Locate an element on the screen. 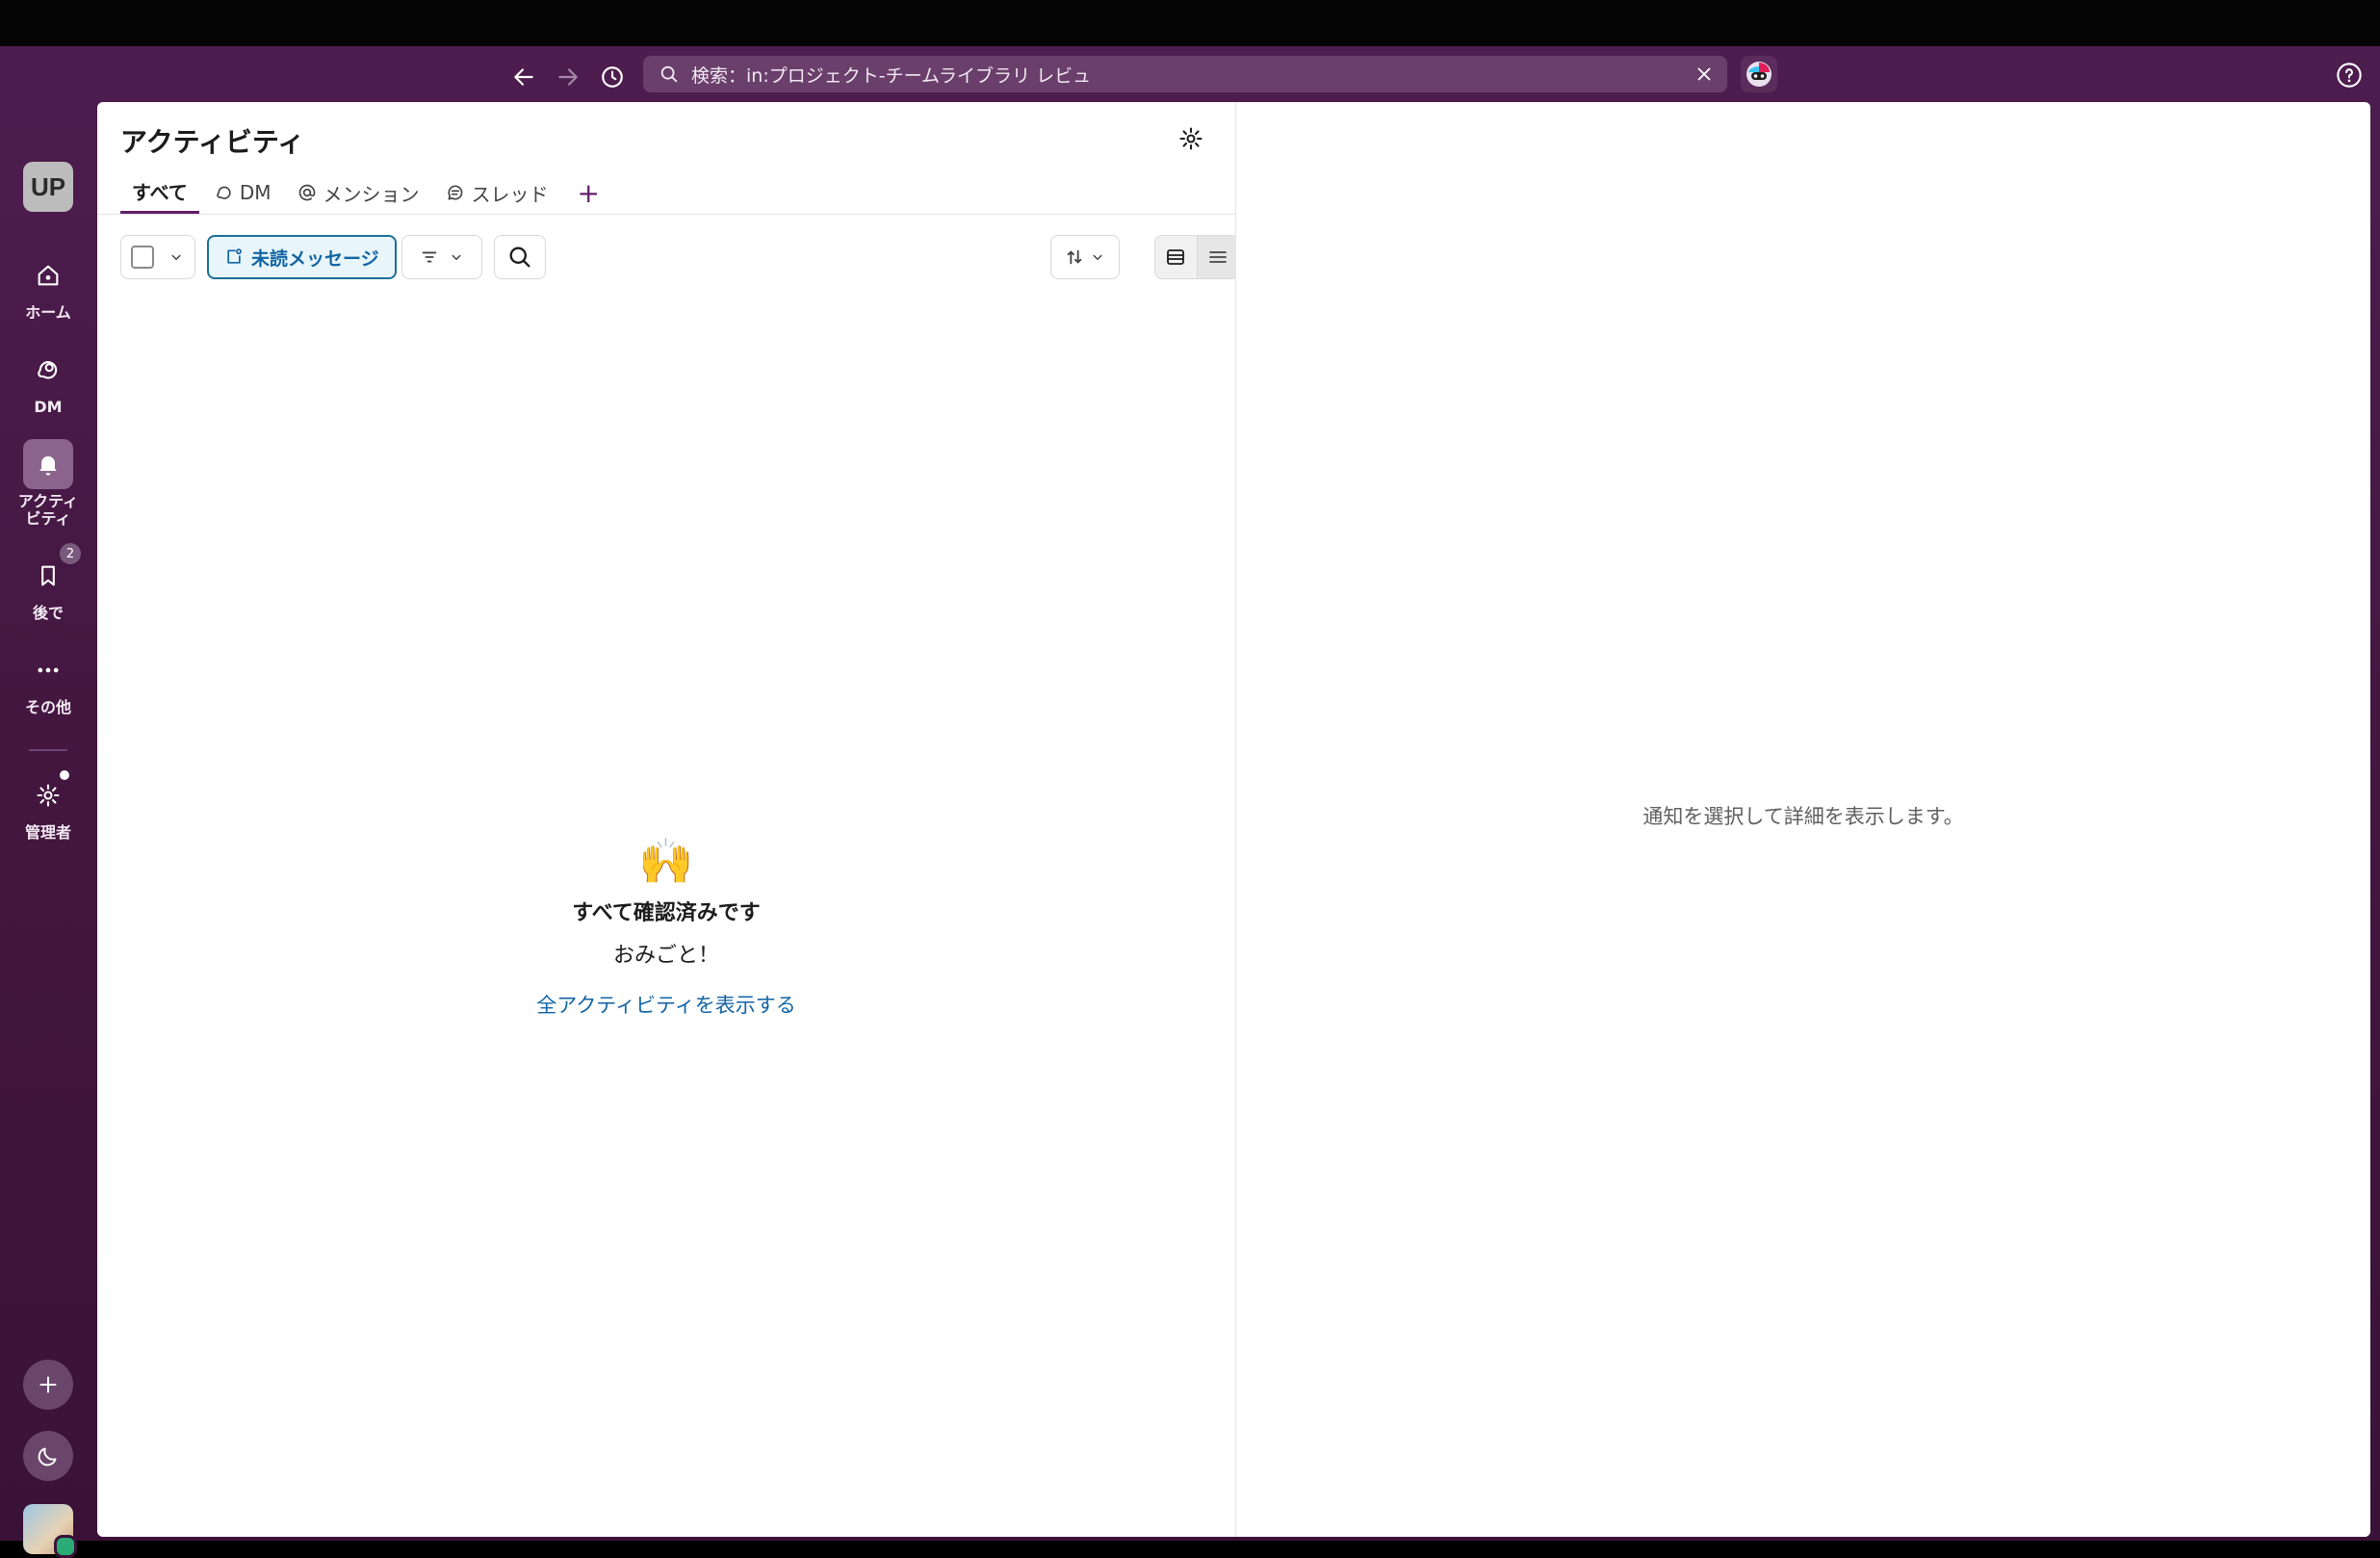  more-icon is located at coordinates (48, 670).